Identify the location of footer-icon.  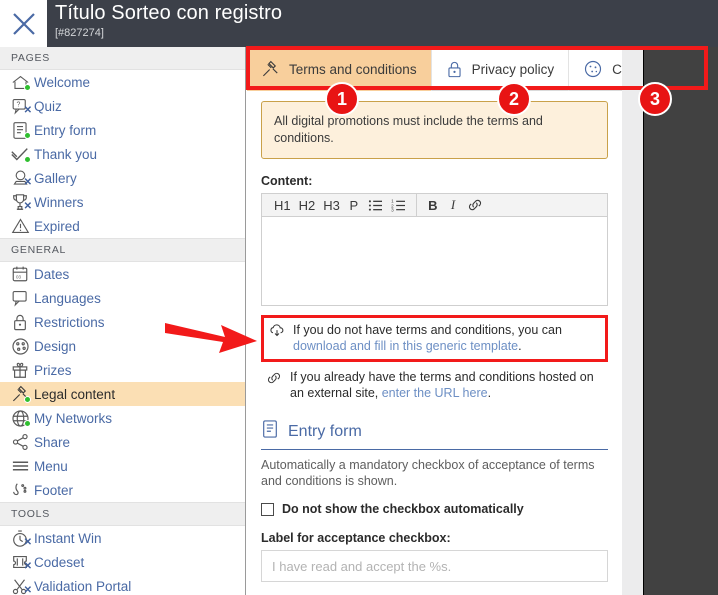
(20, 490).